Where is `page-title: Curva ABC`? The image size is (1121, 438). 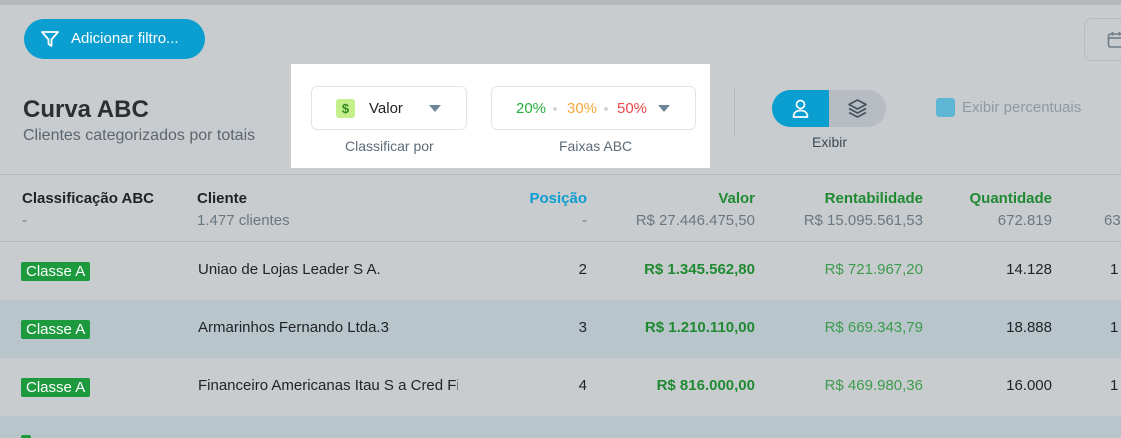
page-title: Curva ABC is located at coordinates (86, 109).